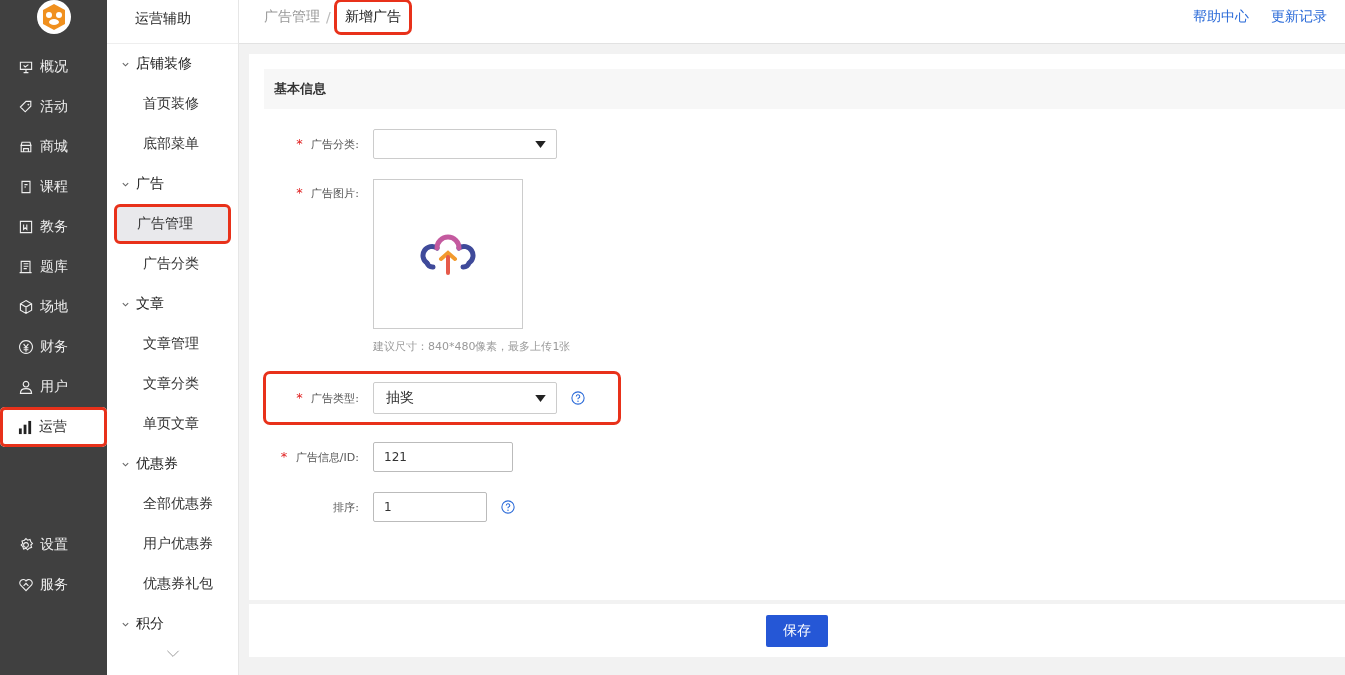 The width and height of the screenshot is (1345, 675). What do you see at coordinates (472, 346) in the screenshot?
I see `upload-hint: 建议尺寸：840*480像素，最多上传1张` at bounding box center [472, 346].